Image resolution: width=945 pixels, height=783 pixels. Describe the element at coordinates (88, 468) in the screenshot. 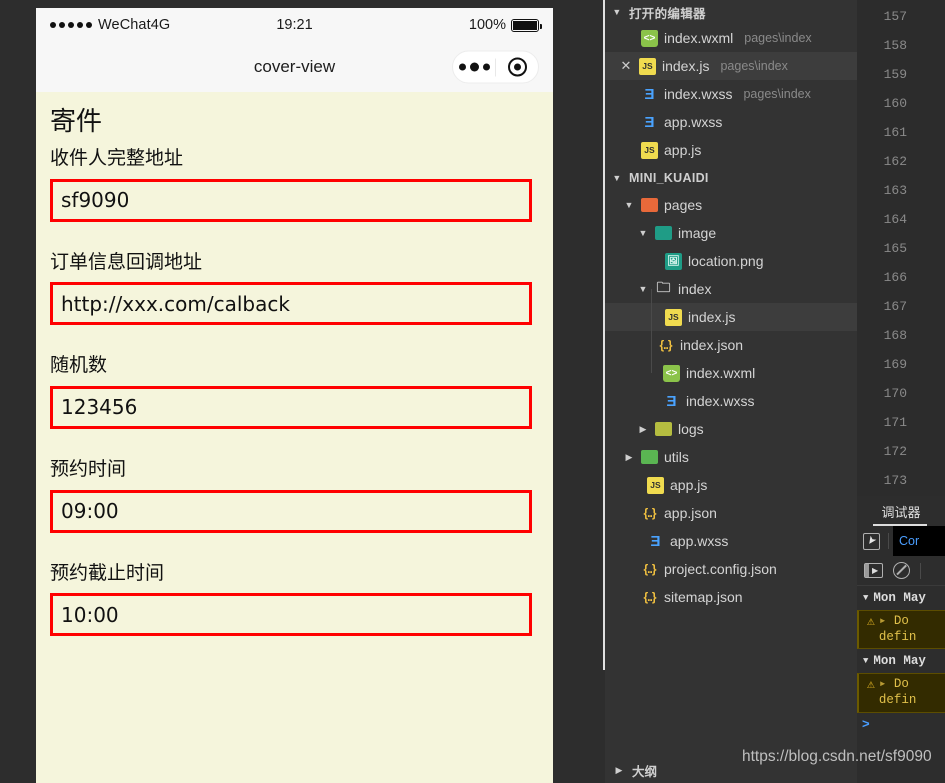

I see `field-label-3: 预约时间` at that location.